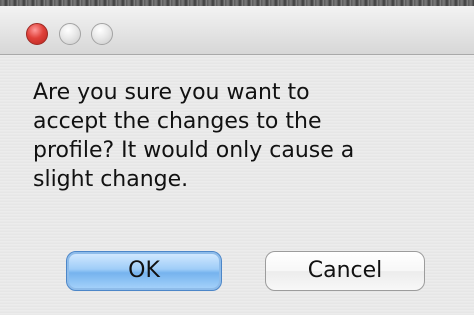  What do you see at coordinates (111, 179) in the screenshot?
I see `message-line: slight change.` at bounding box center [111, 179].